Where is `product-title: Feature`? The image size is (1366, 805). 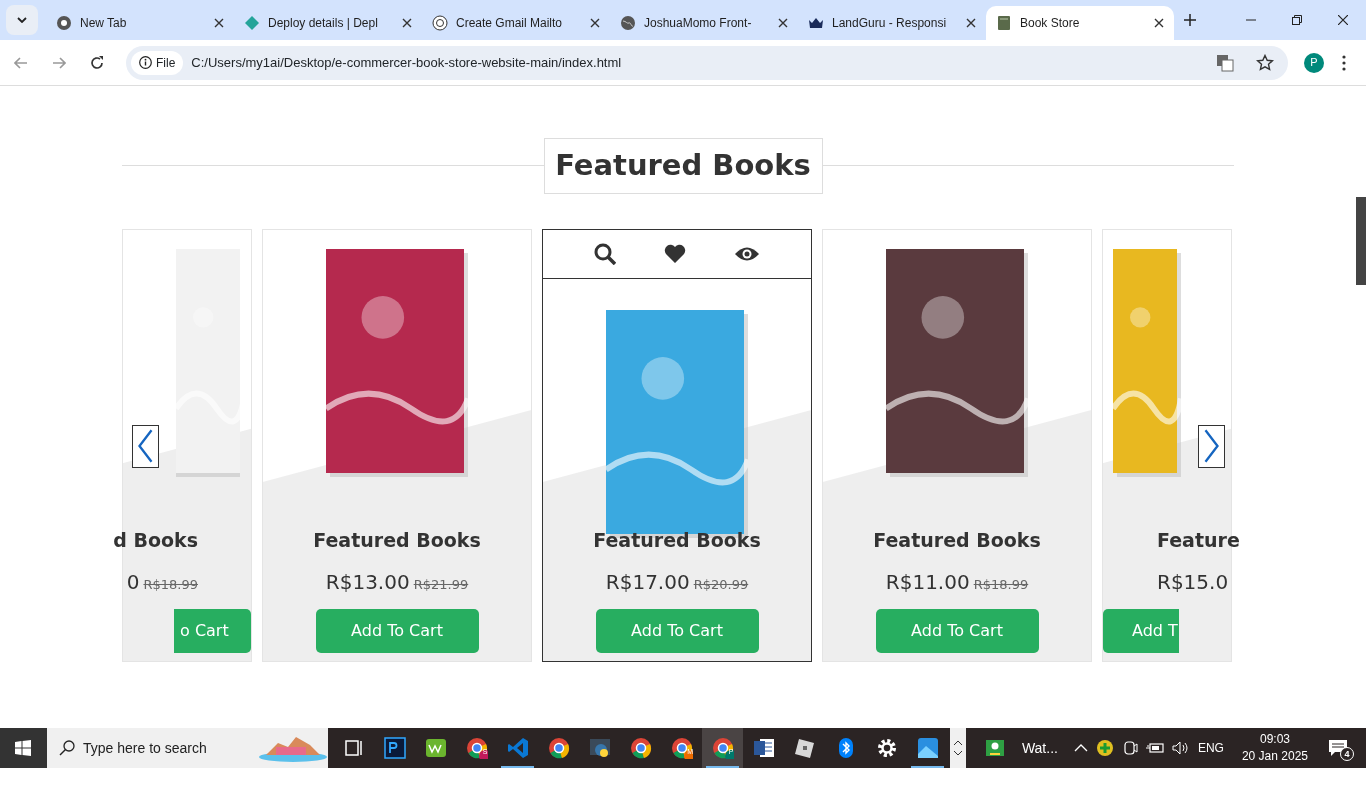 product-title: Feature is located at coordinates (1198, 540).